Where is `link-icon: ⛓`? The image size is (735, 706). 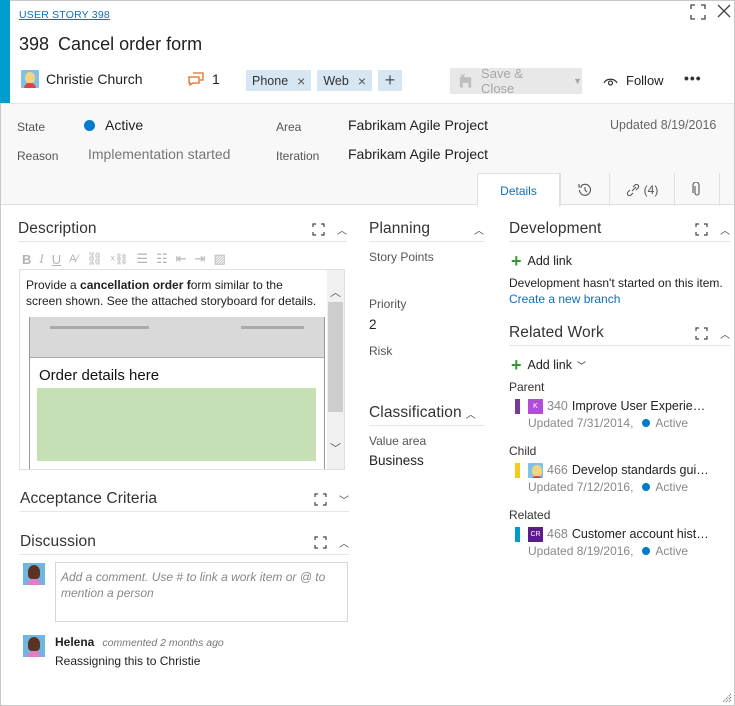
link-icon: ⛓ is located at coordinates (94, 259).